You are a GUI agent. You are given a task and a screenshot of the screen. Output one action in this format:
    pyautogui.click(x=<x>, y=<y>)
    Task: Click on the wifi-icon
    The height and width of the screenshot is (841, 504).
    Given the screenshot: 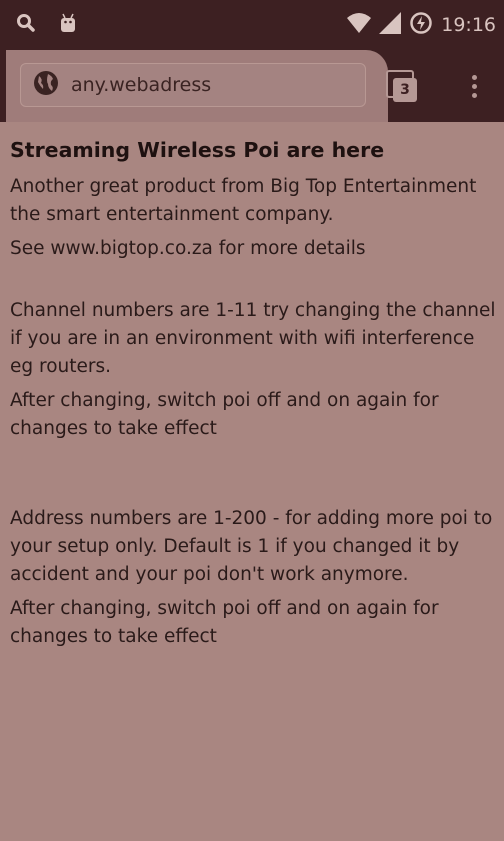 What is the action you would take?
    pyautogui.click(x=359, y=25)
    